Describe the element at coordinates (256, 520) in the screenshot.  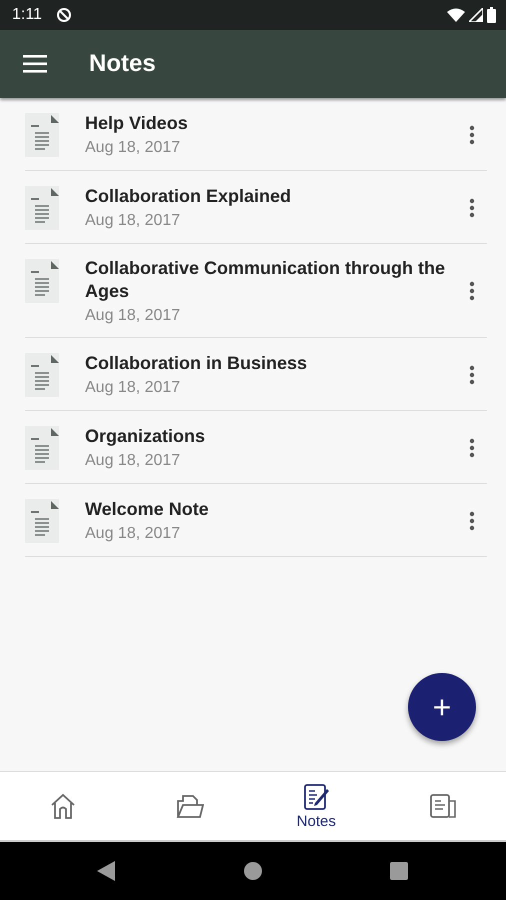
I see `note-item: Welcome Note Aug 18, 2017` at that location.